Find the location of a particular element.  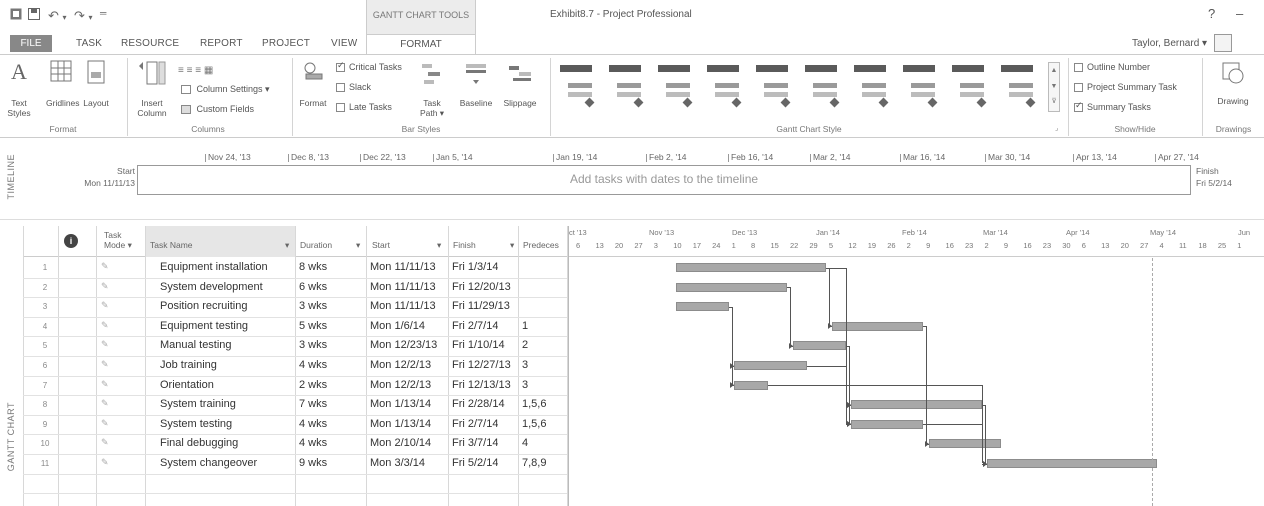

duration-cell: 2 wks is located at coordinates (313, 385).